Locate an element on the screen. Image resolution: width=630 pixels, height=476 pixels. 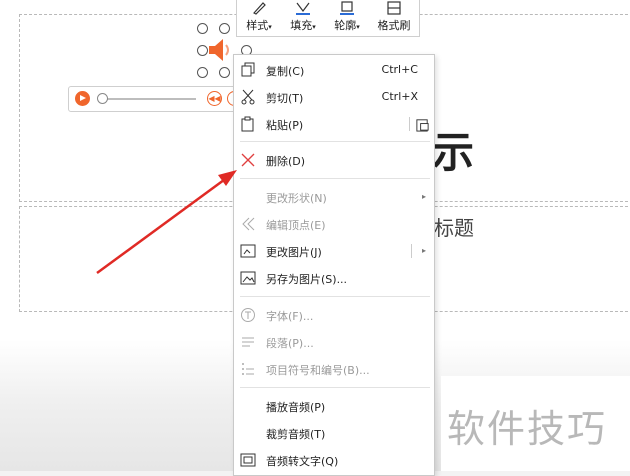
watermark: 软件技巧 is located at coordinates (527, 429).